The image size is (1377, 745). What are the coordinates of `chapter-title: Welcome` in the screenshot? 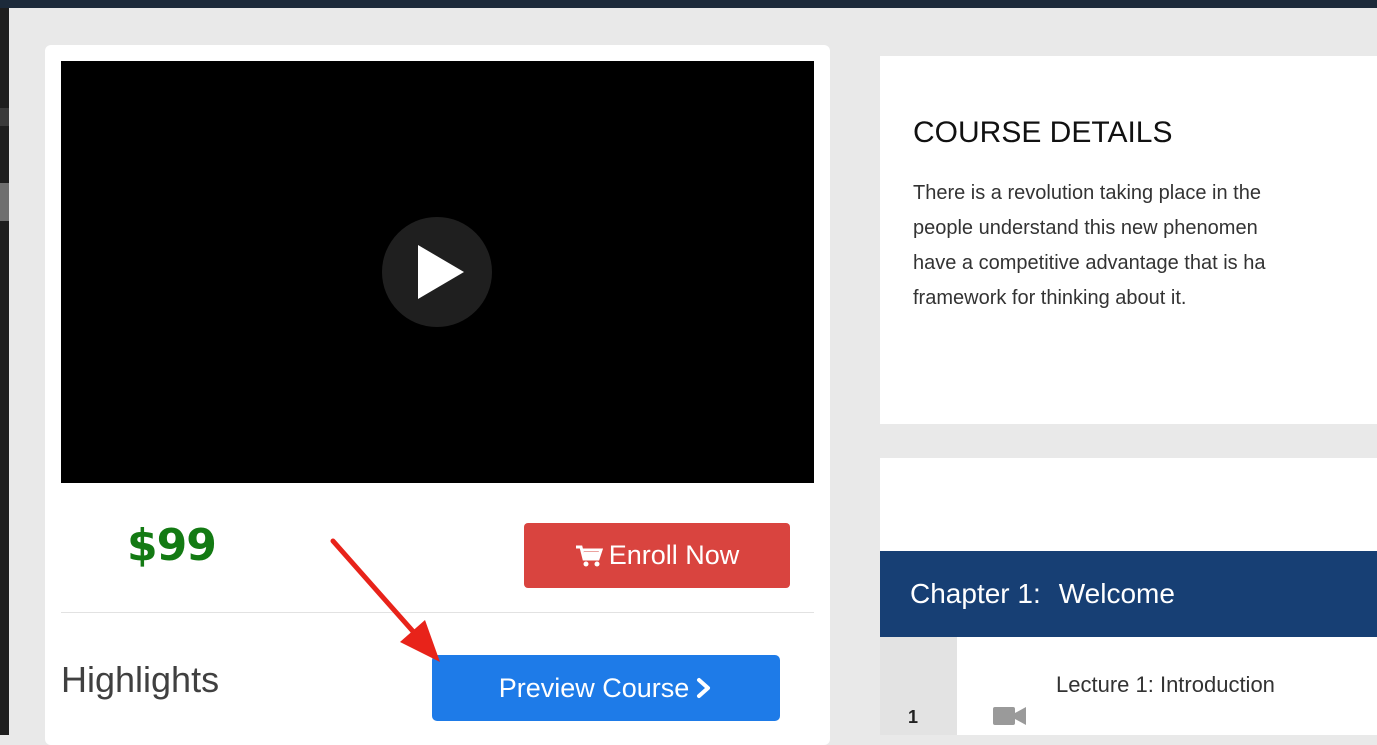 It's located at (1116, 593).